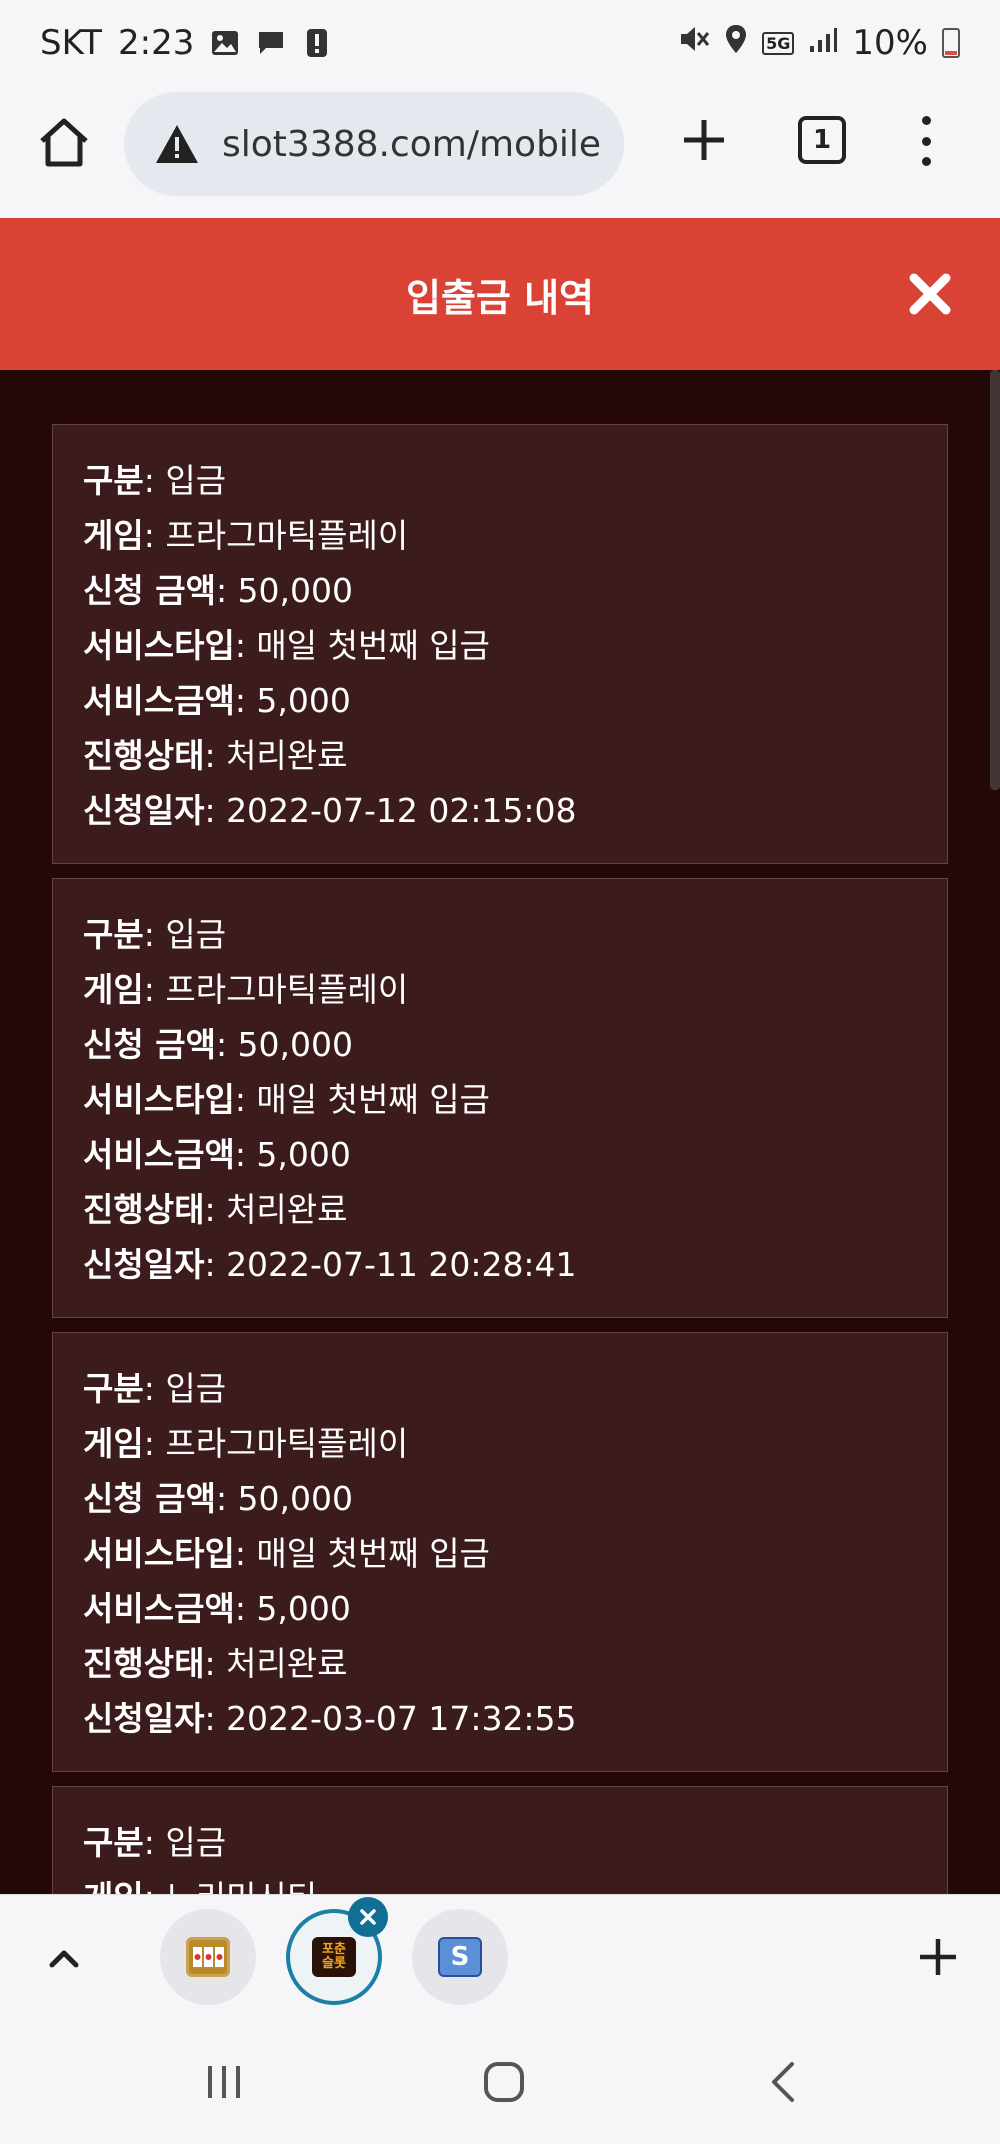 Image resolution: width=1000 pixels, height=2144 pixels. What do you see at coordinates (71, 43) in the screenshot?
I see `carrier-label: SKT` at bounding box center [71, 43].